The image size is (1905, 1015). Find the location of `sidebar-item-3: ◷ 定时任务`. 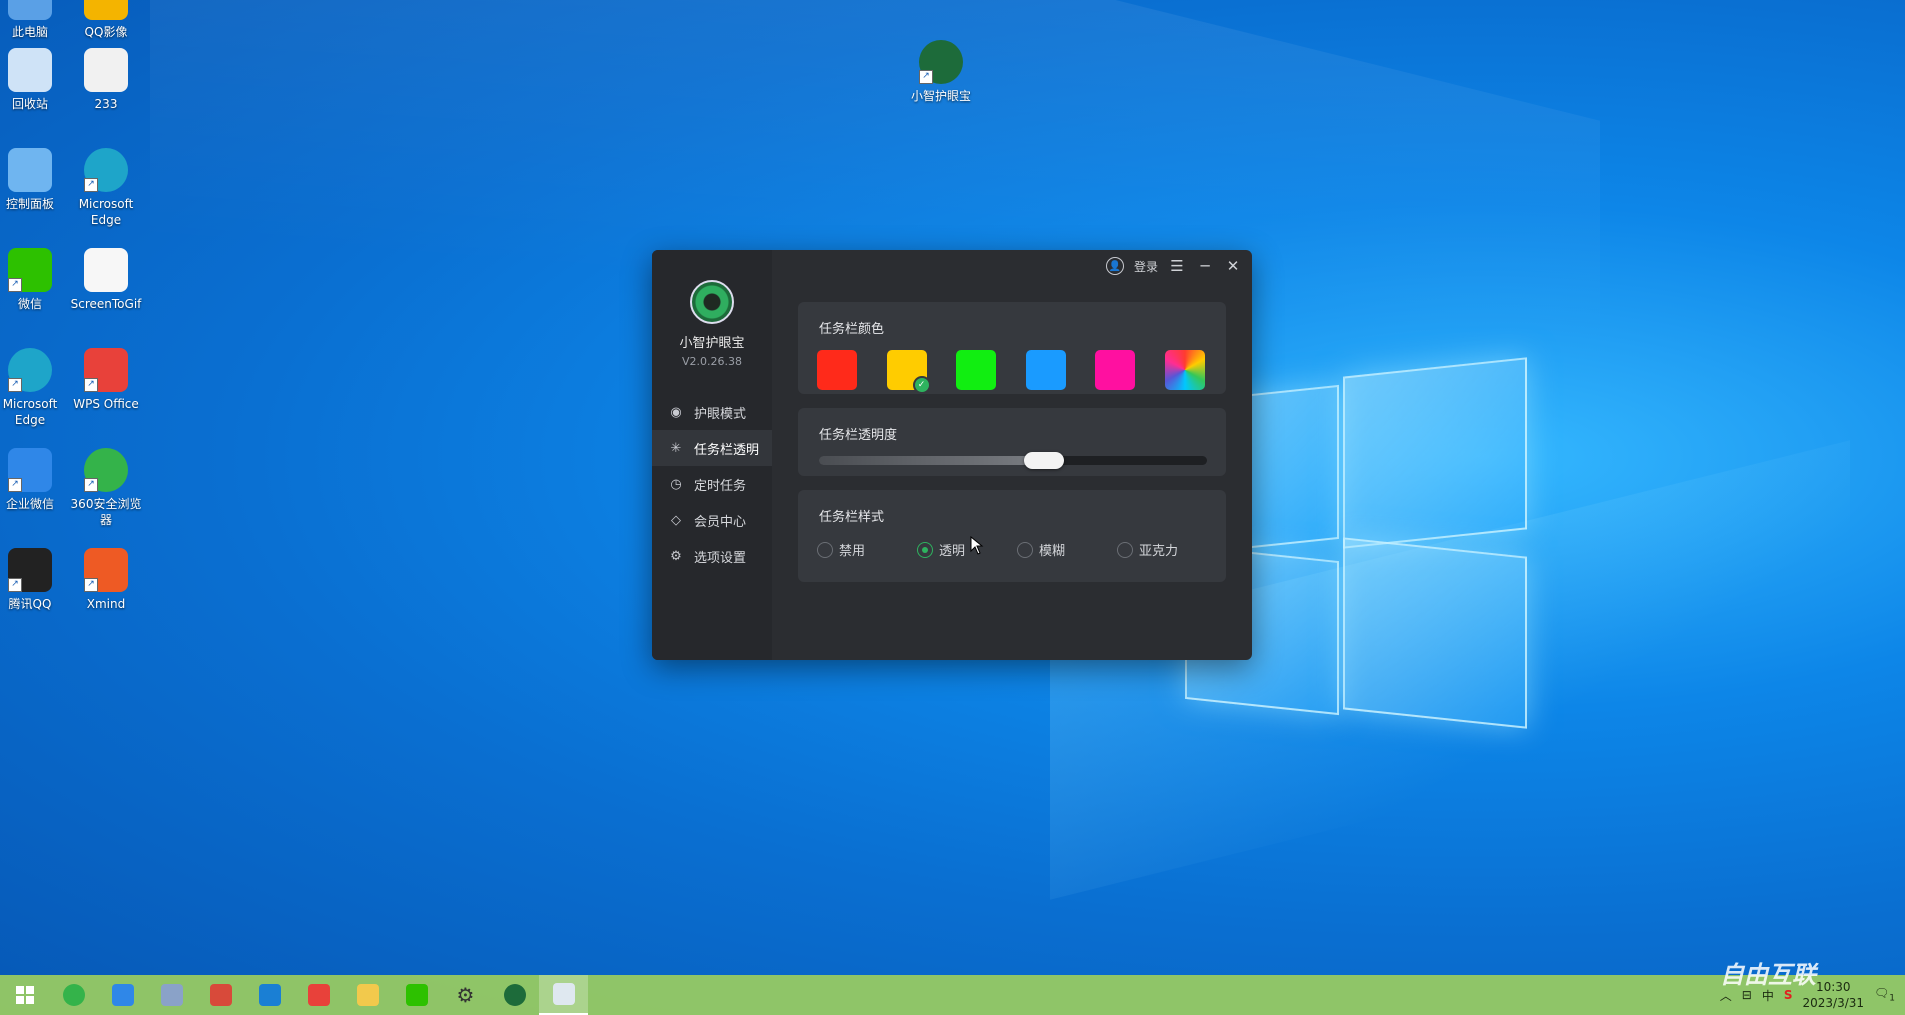

sidebar-item-3: ◷ 定时任务 is located at coordinates (712, 484).